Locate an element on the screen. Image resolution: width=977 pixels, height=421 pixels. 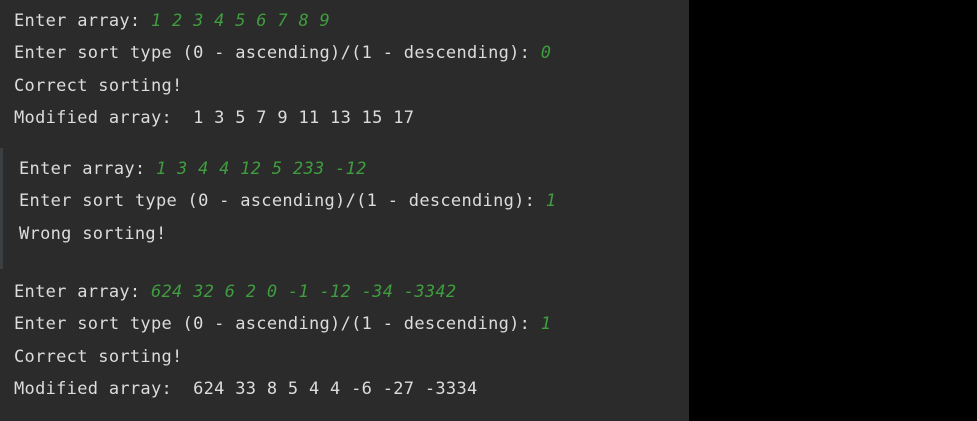
console-line: Wrong sorting! is located at coordinates (93, 234).